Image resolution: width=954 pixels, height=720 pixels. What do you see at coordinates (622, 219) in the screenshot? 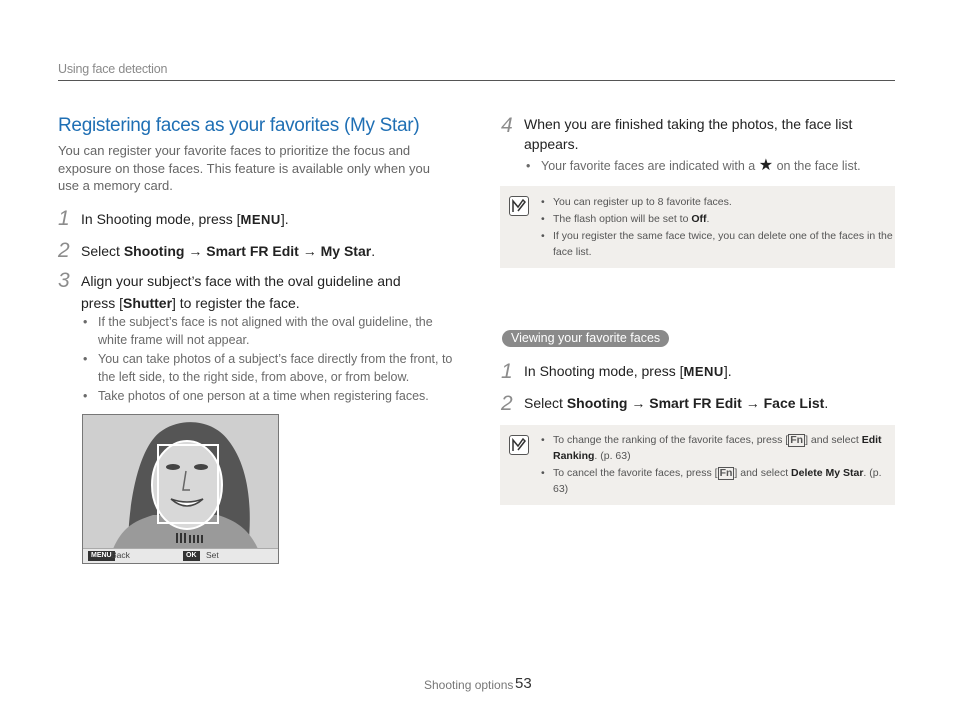
I see `note-text: The flash option will be set to` at bounding box center [622, 219].